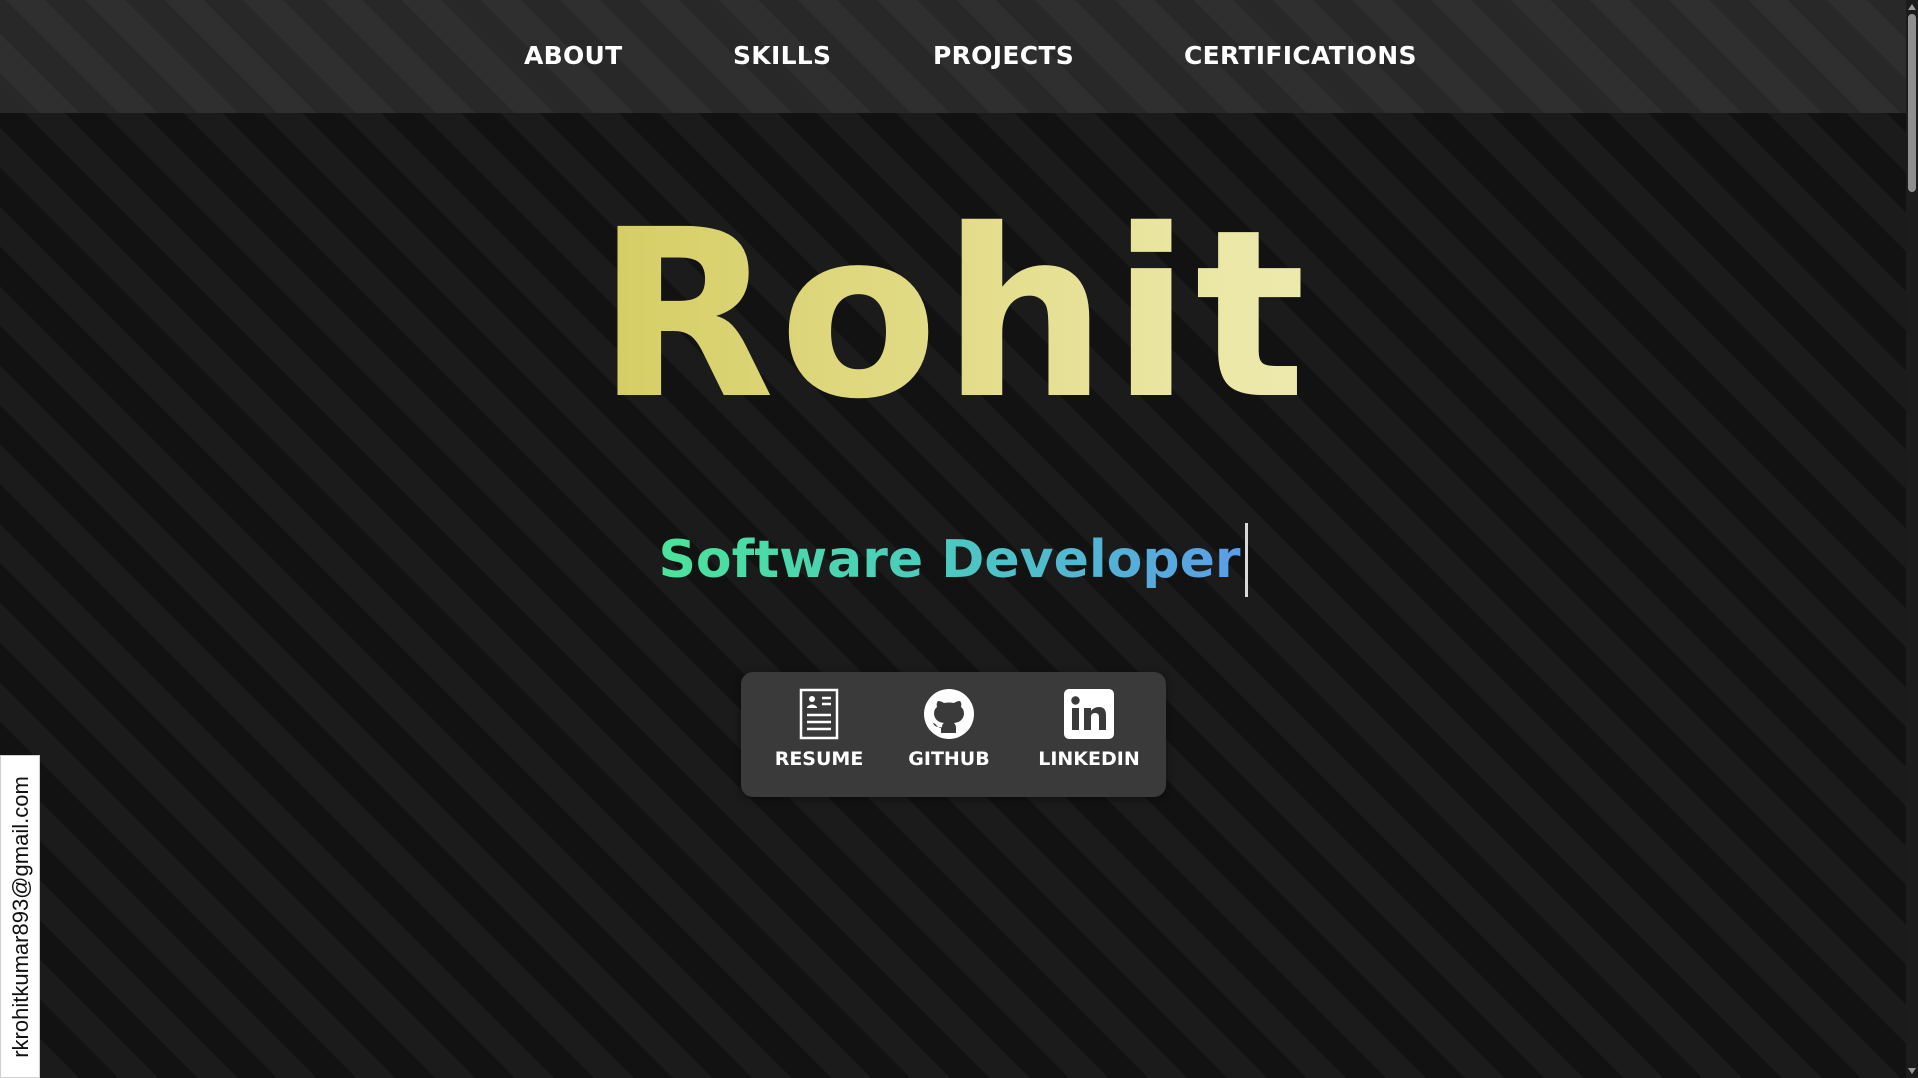 This screenshot has height=1078, width=1918. Describe the element at coordinates (949, 560) in the screenshot. I see `hero-subtitle: Software Developer` at that location.